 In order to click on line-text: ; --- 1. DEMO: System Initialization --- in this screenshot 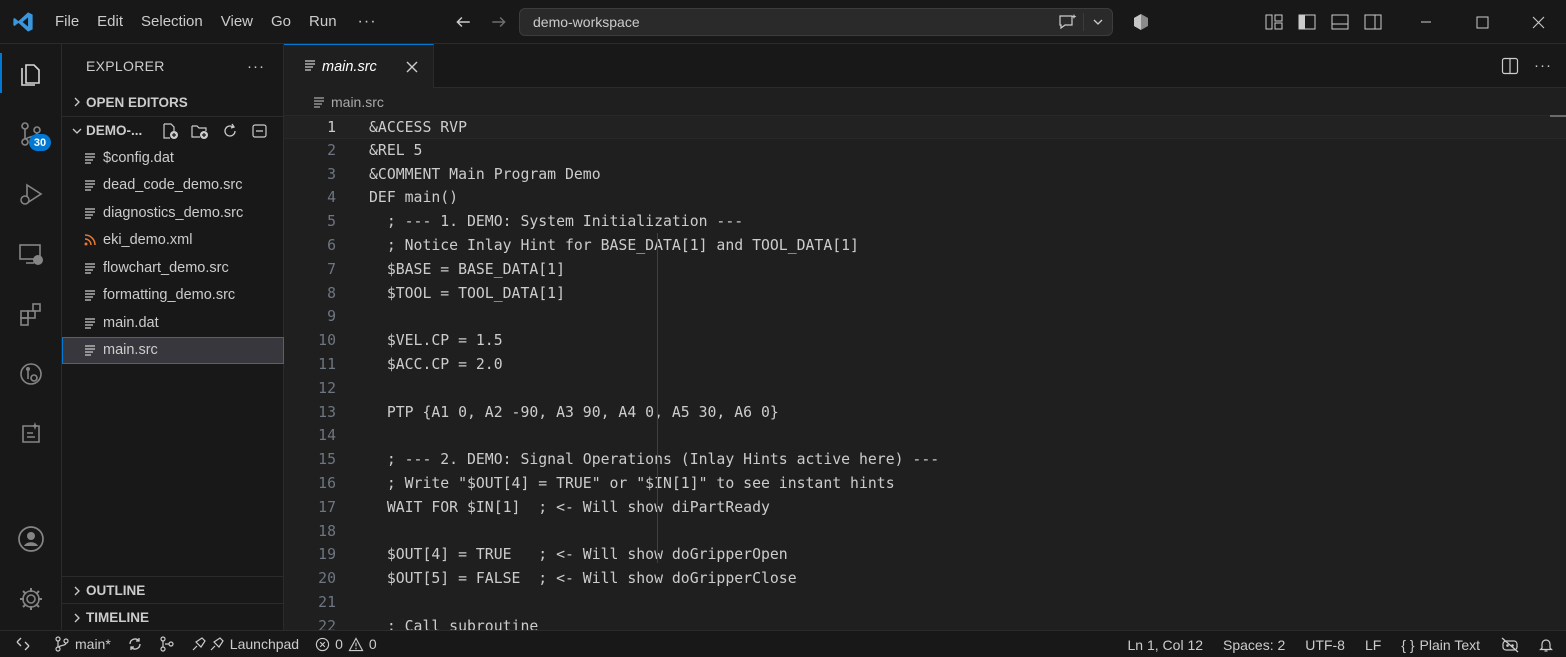, I will do `click(556, 222)`.